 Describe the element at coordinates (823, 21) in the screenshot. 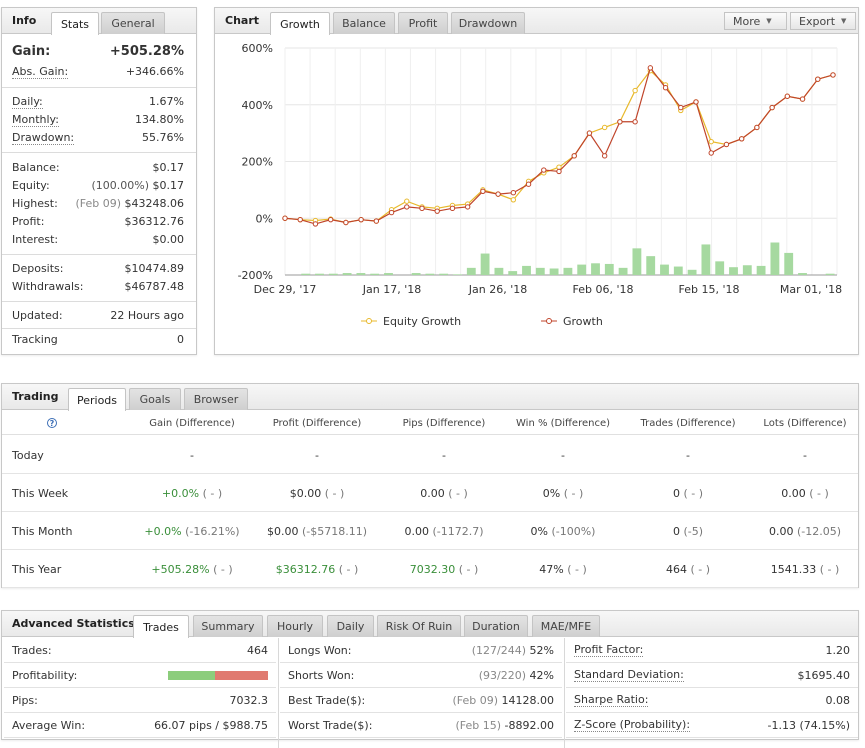

I see `export-button: Export ▼` at that location.